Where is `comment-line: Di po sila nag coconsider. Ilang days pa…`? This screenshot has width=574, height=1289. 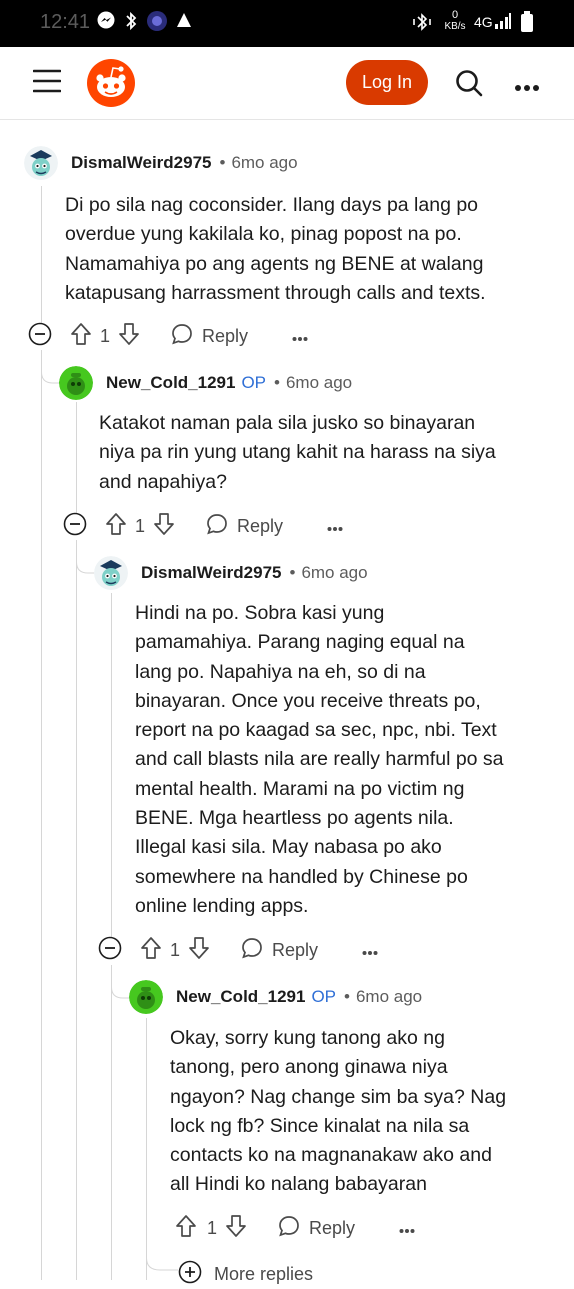 comment-line: Di po sila nag coconsider. Ilang days pa… is located at coordinates (272, 205).